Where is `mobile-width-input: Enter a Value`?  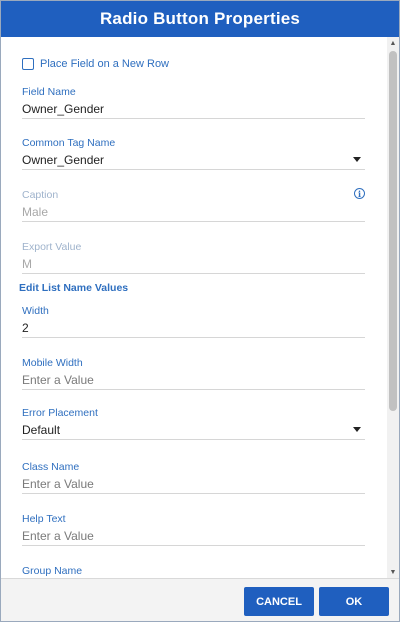
mobile-width-input: Enter a Value is located at coordinates (193, 381).